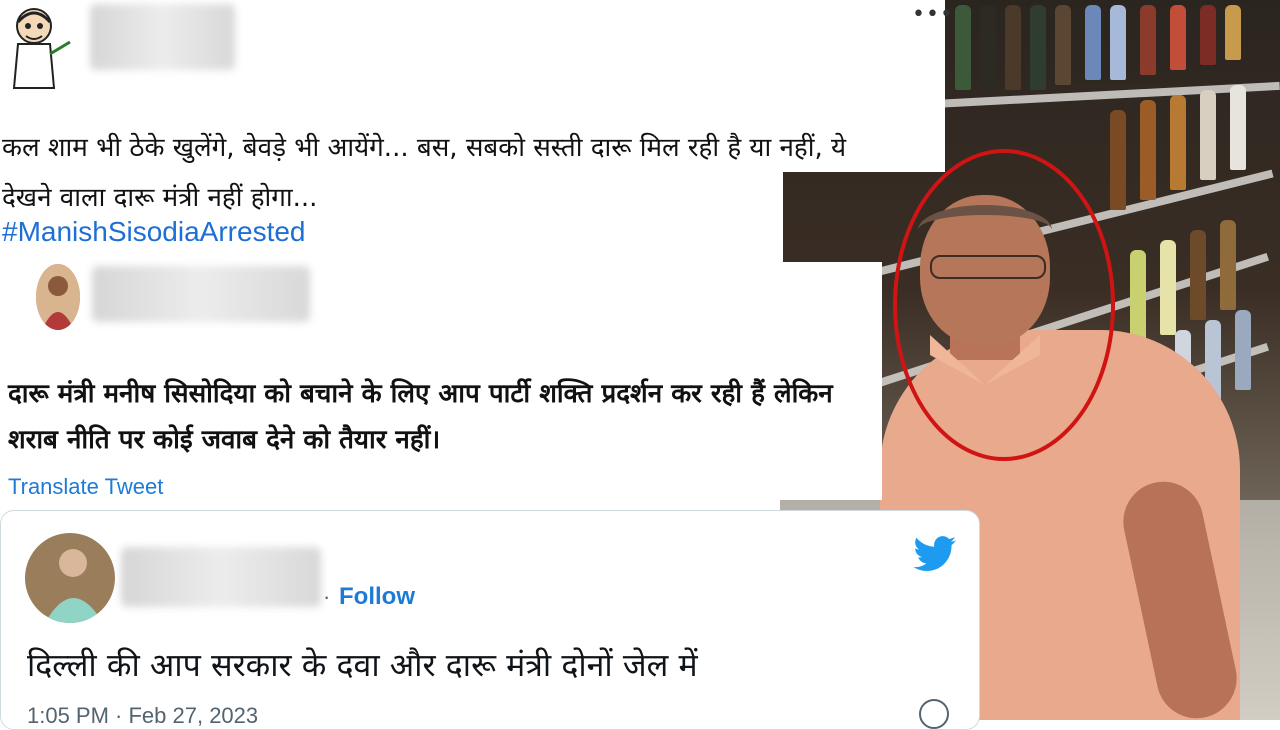 Image resolution: width=1280 pixels, height=730 pixels. What do you see at coordinates (85, 487) in the screenshot?
I see `translate-tweet-link: Translate Tweet` at bounding box center [85, 487].